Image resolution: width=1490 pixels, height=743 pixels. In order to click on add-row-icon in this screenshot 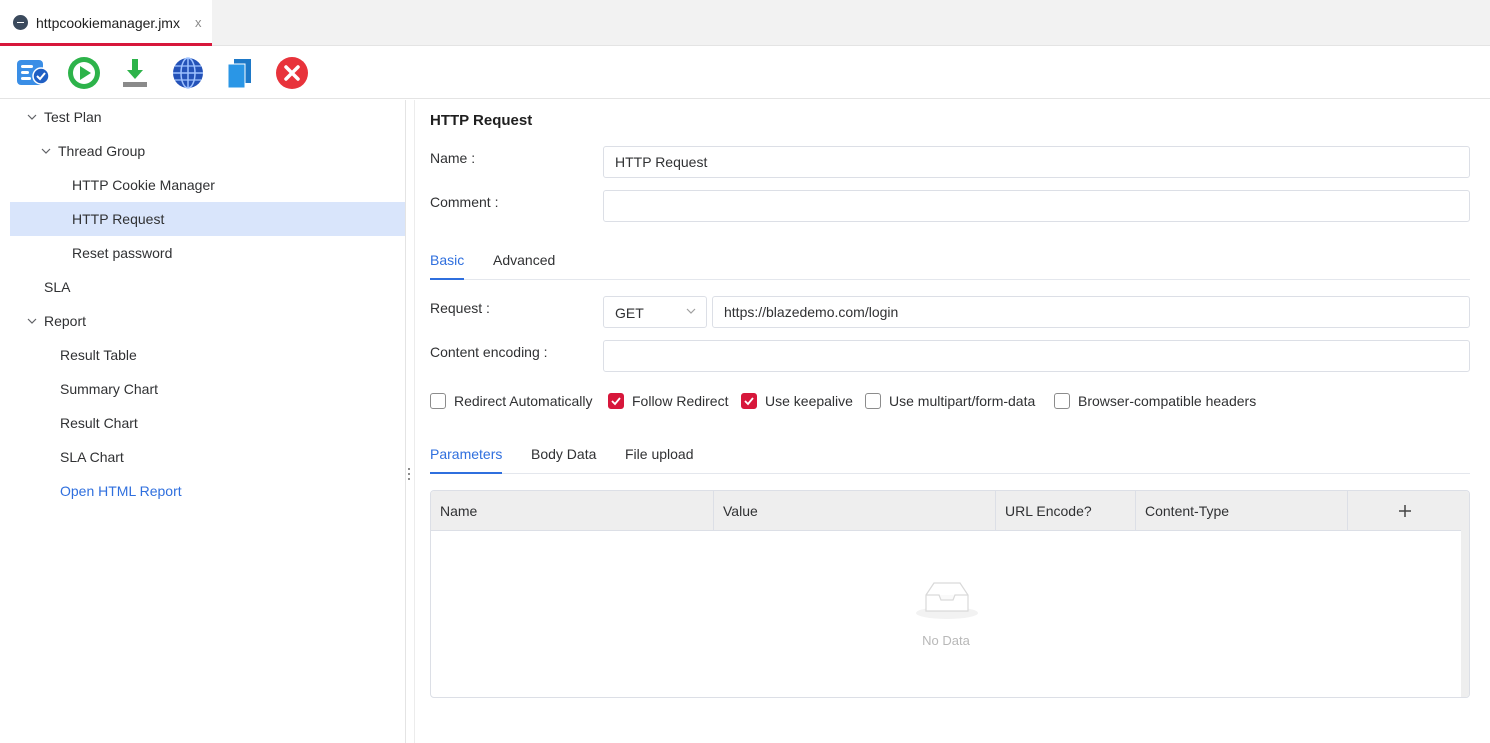, I will do `click(1405, 511)`.